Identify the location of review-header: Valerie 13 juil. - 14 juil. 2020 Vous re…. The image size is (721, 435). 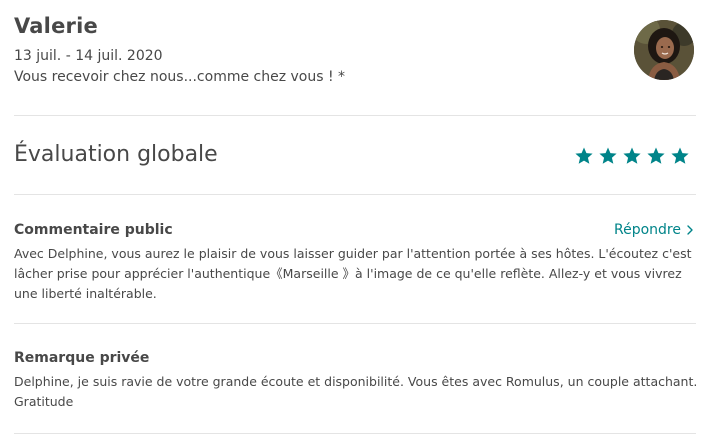
(314, 50).